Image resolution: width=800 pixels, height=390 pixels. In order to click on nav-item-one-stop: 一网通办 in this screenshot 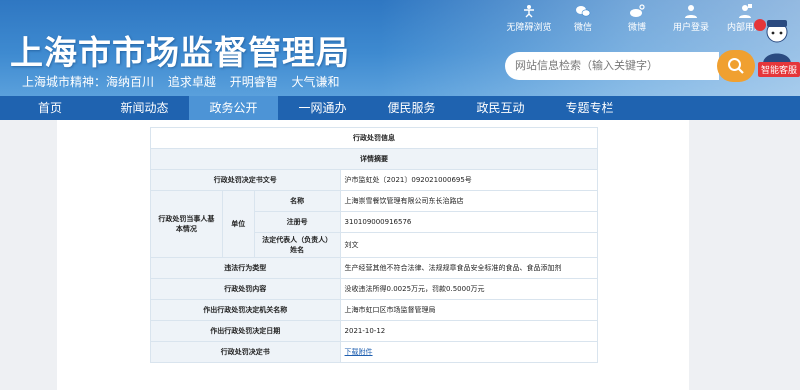, I will do `click(322, 108)`.